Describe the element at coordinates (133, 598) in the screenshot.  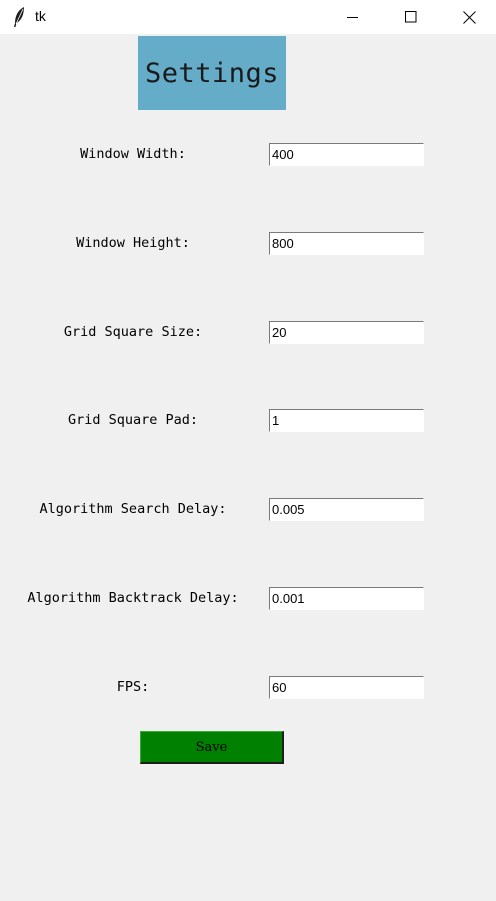
I see `algorithm-backtrack-delay-label: Algorithm Backtrack Delay:` at that location.